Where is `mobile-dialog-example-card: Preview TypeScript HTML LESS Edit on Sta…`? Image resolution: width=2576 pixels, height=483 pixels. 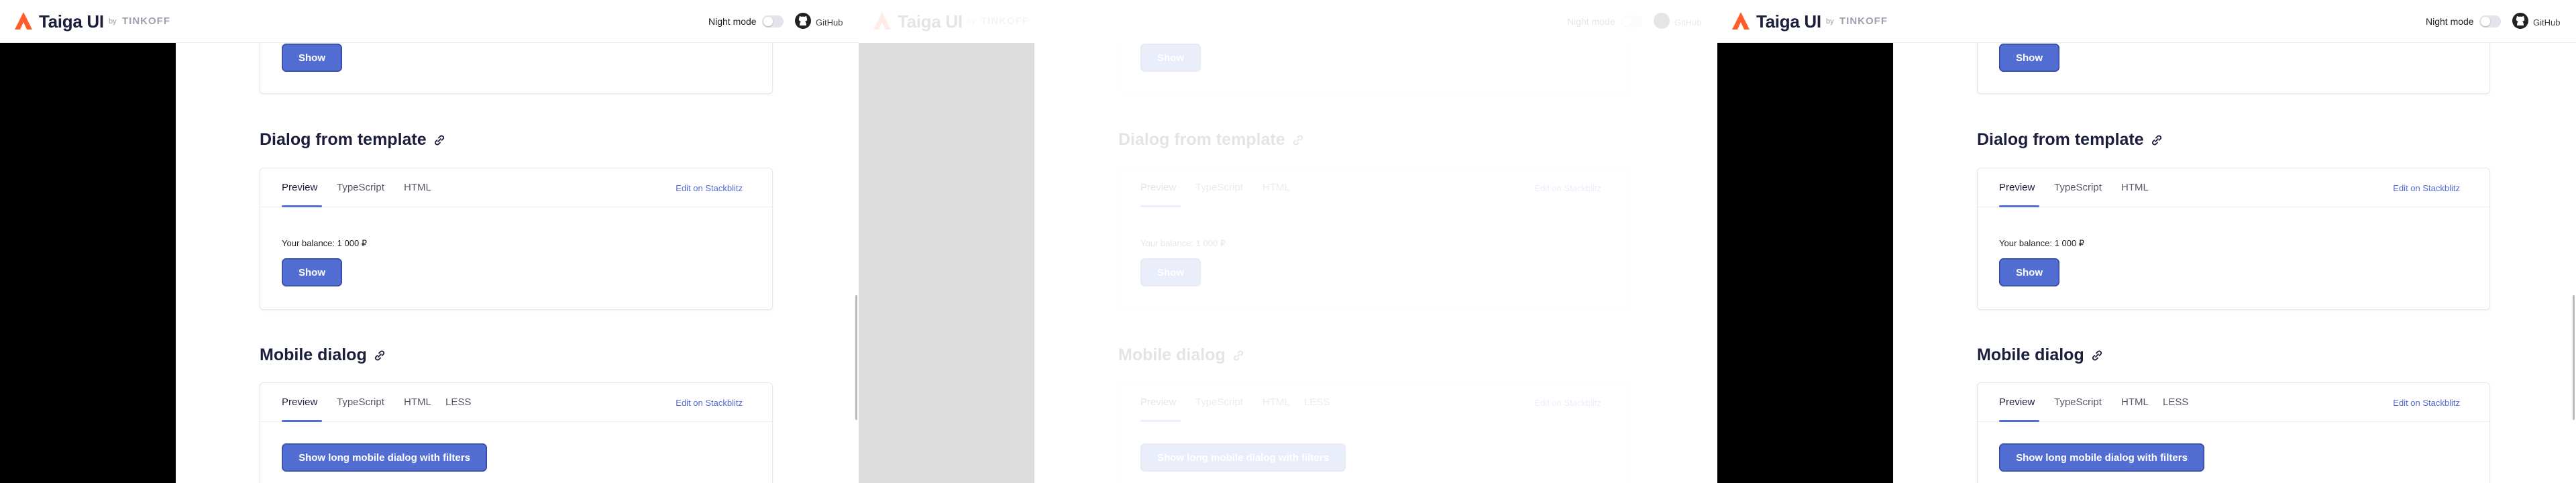
mobile-dialog-example-card: Preview TypeScript HTML LESS Edit on Sta… is located at coordinates (1374, 432).